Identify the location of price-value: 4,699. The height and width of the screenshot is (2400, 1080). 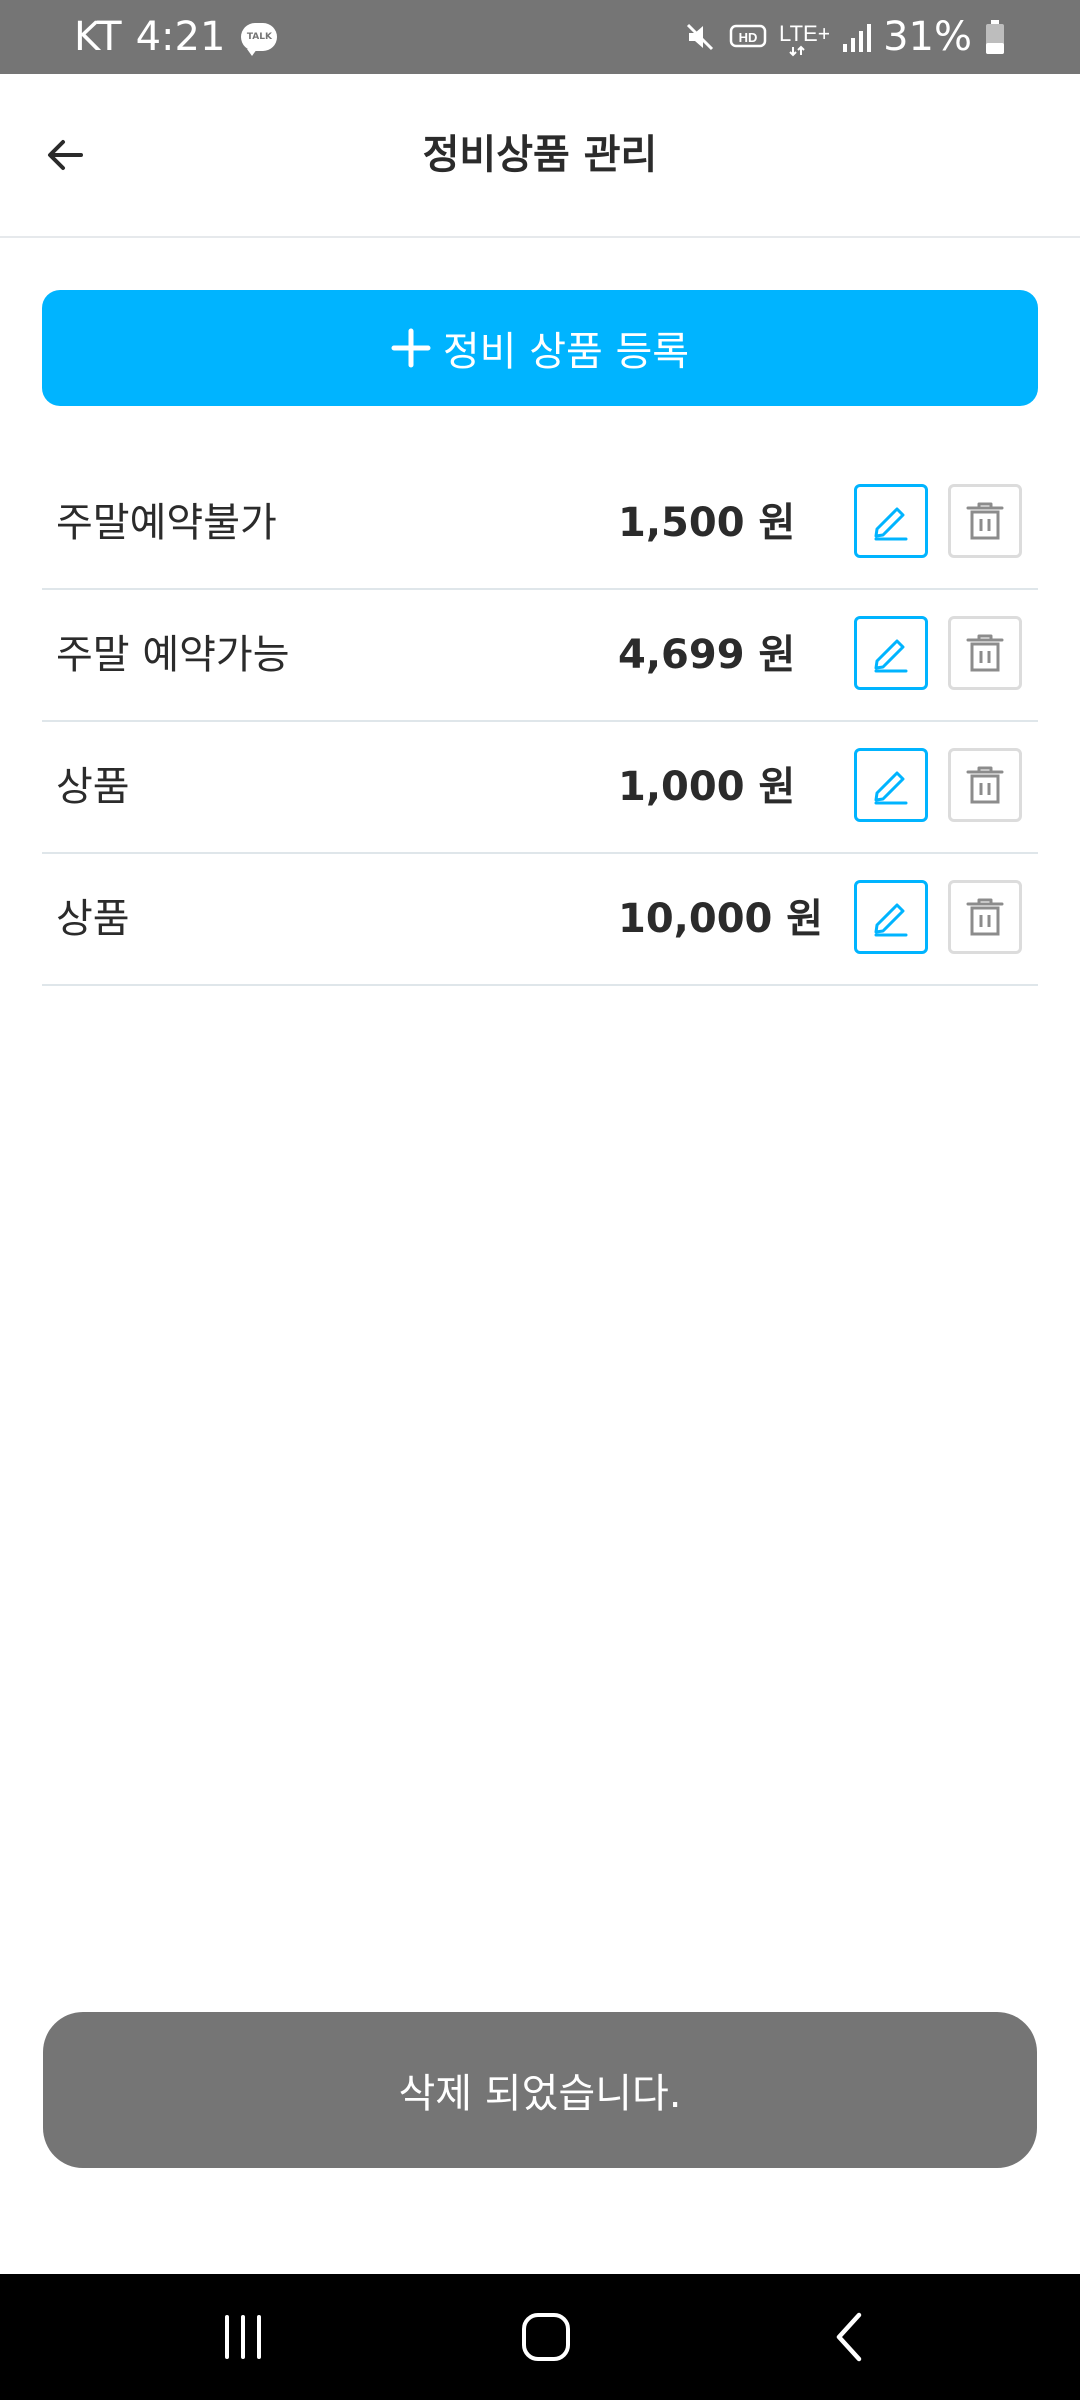
(681, 655).